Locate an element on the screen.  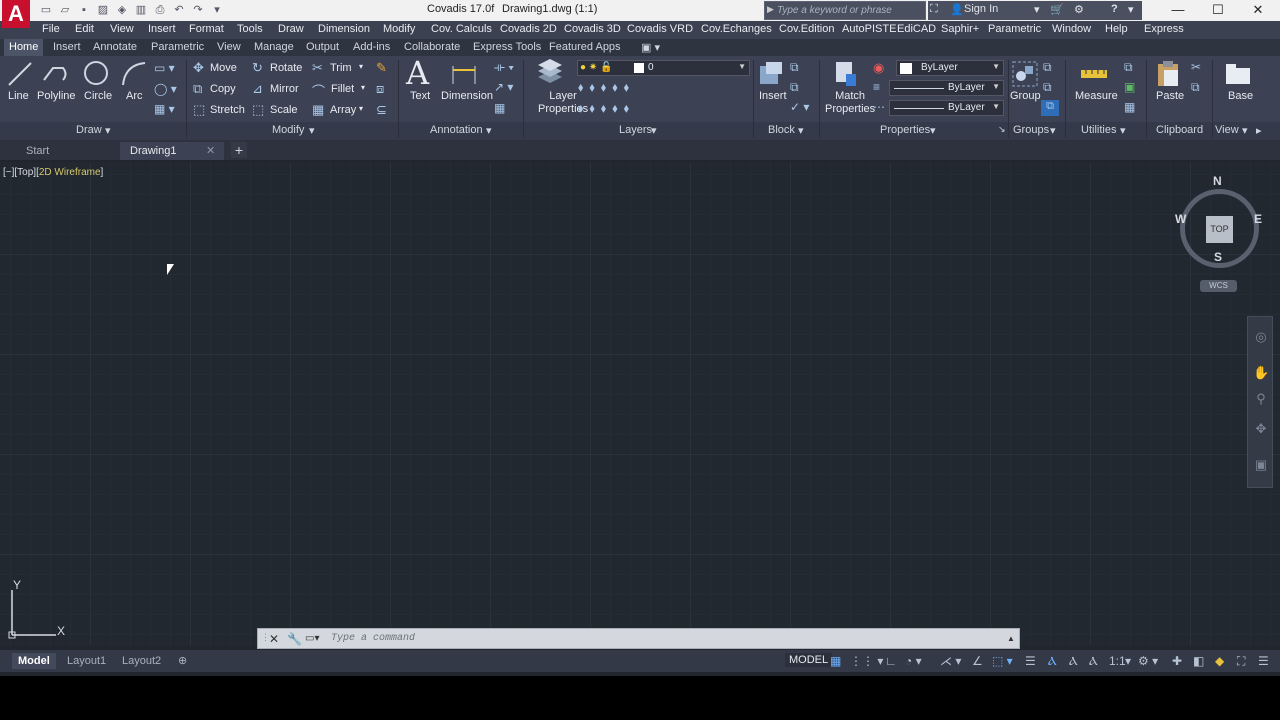
tab-annotate: Annotate is located at coordinates (115, 47).